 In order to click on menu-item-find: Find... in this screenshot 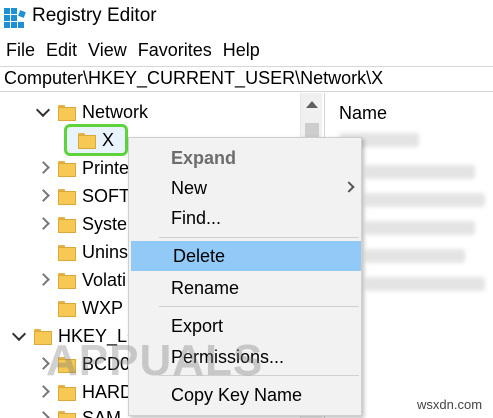, I will do `click(245, 218)`.